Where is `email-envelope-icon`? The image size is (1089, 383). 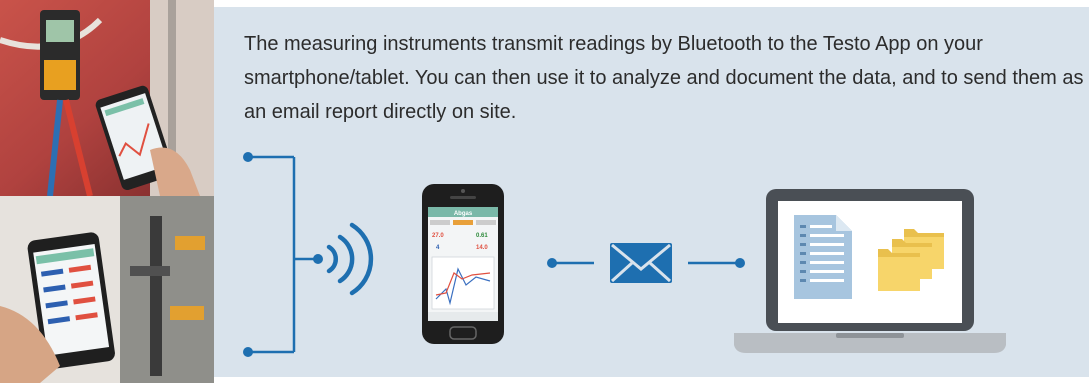 email-envelope-icon is located at coordinates (641, 263).